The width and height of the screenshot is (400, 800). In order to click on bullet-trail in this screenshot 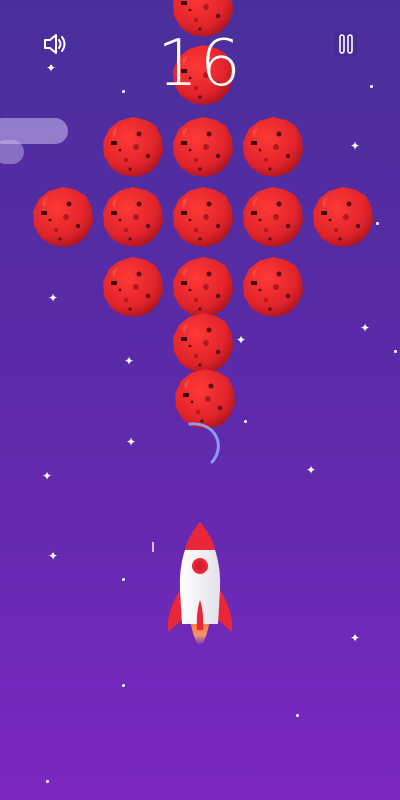, I will do `click(153, 547)`.